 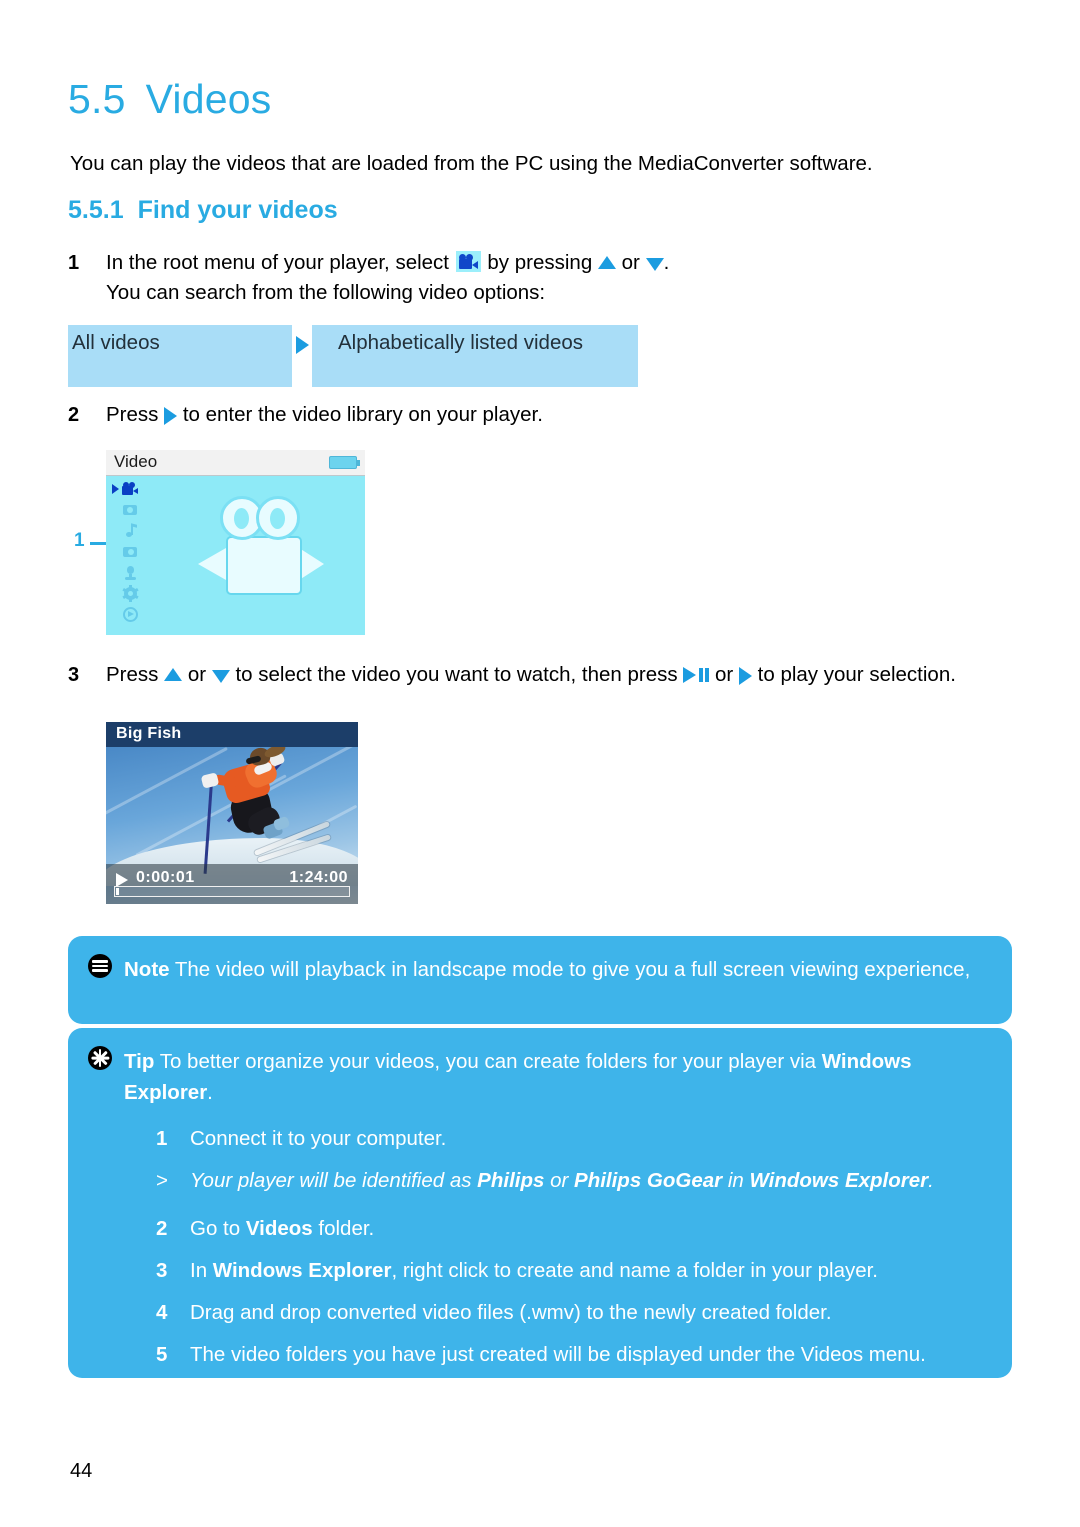 What do you see at coordinates (74, 675) in the screenshot?
I see `step-3-number: 3` at bounding box center [74, 675].